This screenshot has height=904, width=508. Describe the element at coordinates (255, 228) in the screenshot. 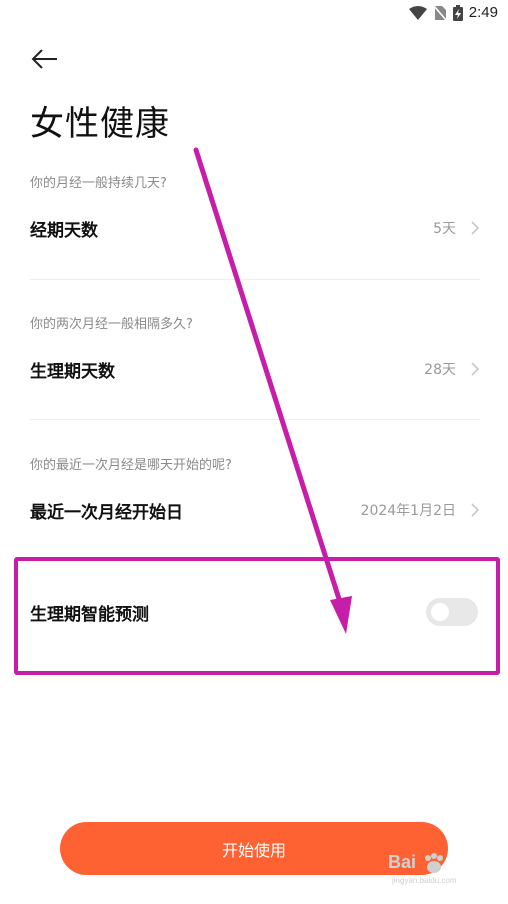

I see `row-period-days: 经期天数 5天` at that location.